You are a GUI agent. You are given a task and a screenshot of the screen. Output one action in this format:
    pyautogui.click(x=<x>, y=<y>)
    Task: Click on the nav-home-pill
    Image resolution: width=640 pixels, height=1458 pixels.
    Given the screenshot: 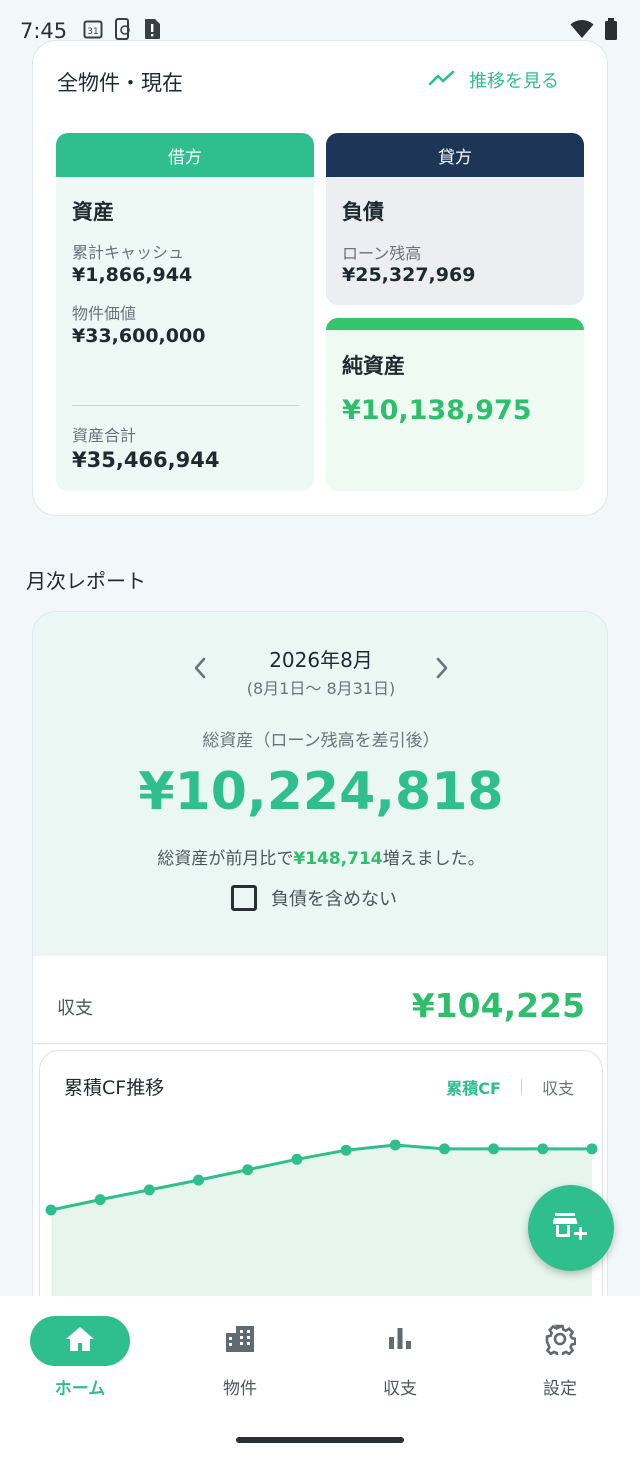 What is the action you would take?
    pyautogui.click(x=80, y=1341)
    